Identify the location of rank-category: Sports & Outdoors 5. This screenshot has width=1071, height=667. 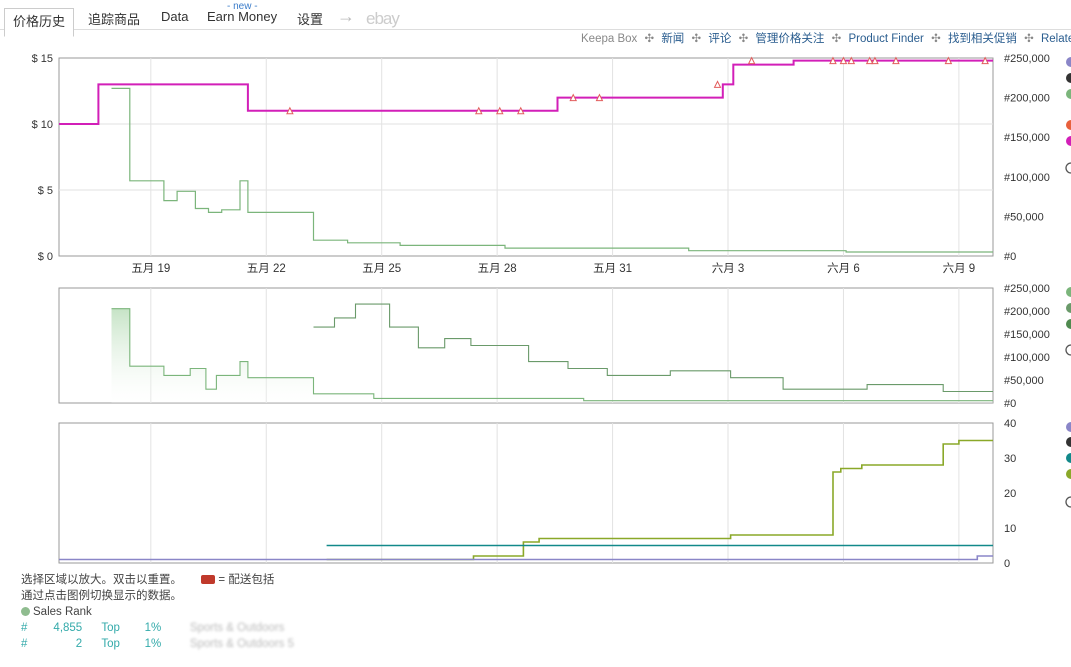
(242, 644).